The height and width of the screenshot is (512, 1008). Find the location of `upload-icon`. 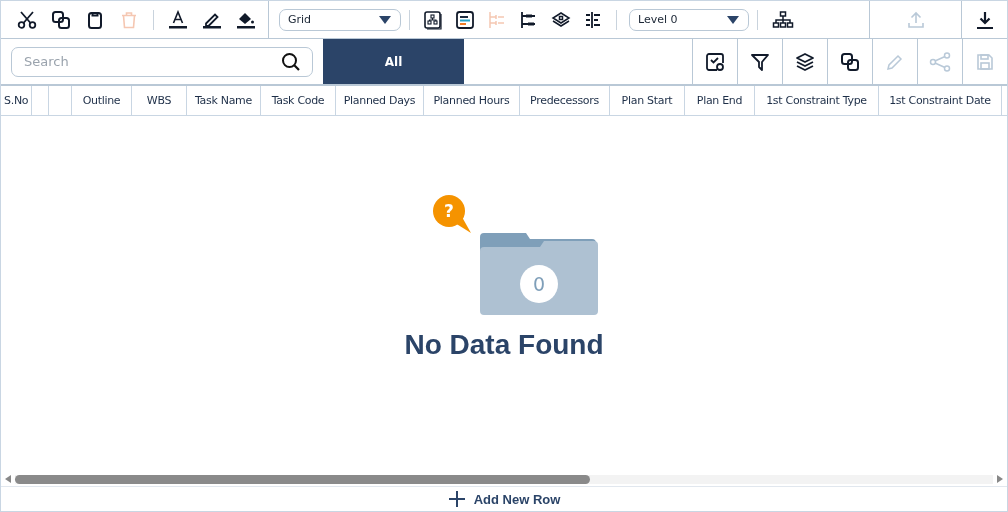

upload-icon is located at coordinates (915, 19).